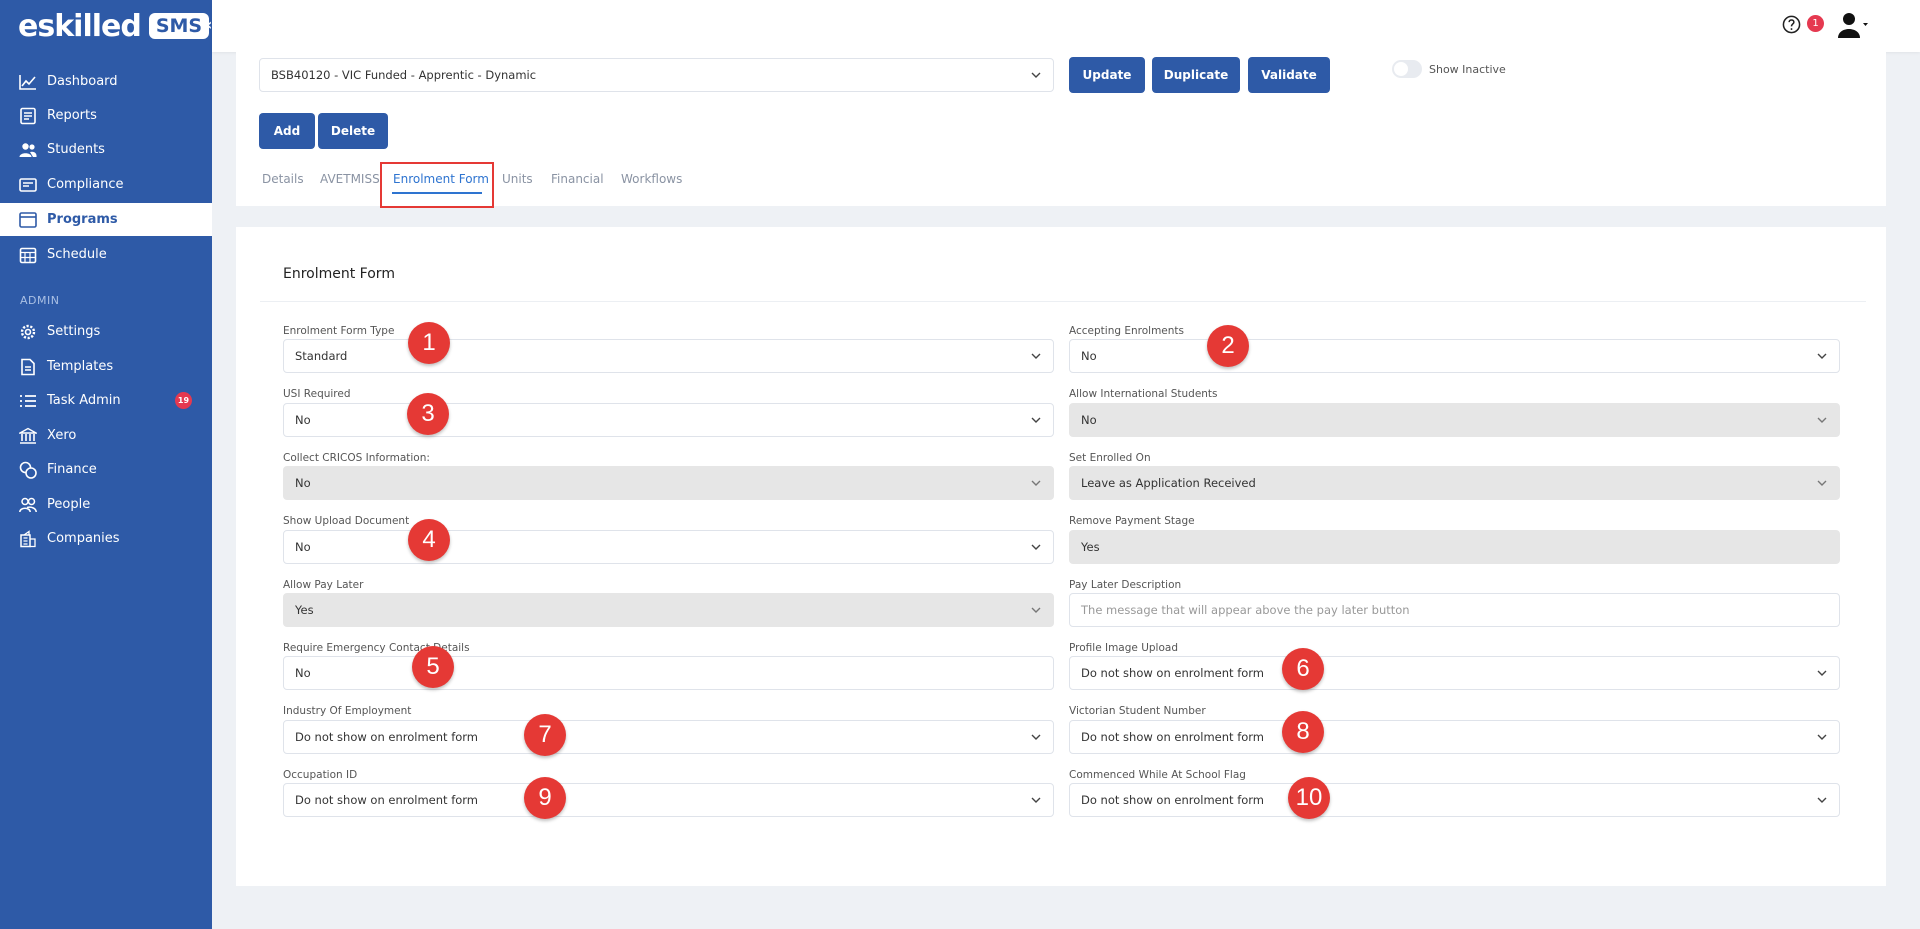 Image resolution: width=1920 pixels, height=929 pixels. What do you see at coordinates (1090, 547) in the screenshot?
I see `field-value: Yes` at bounding box center [1090, 547].